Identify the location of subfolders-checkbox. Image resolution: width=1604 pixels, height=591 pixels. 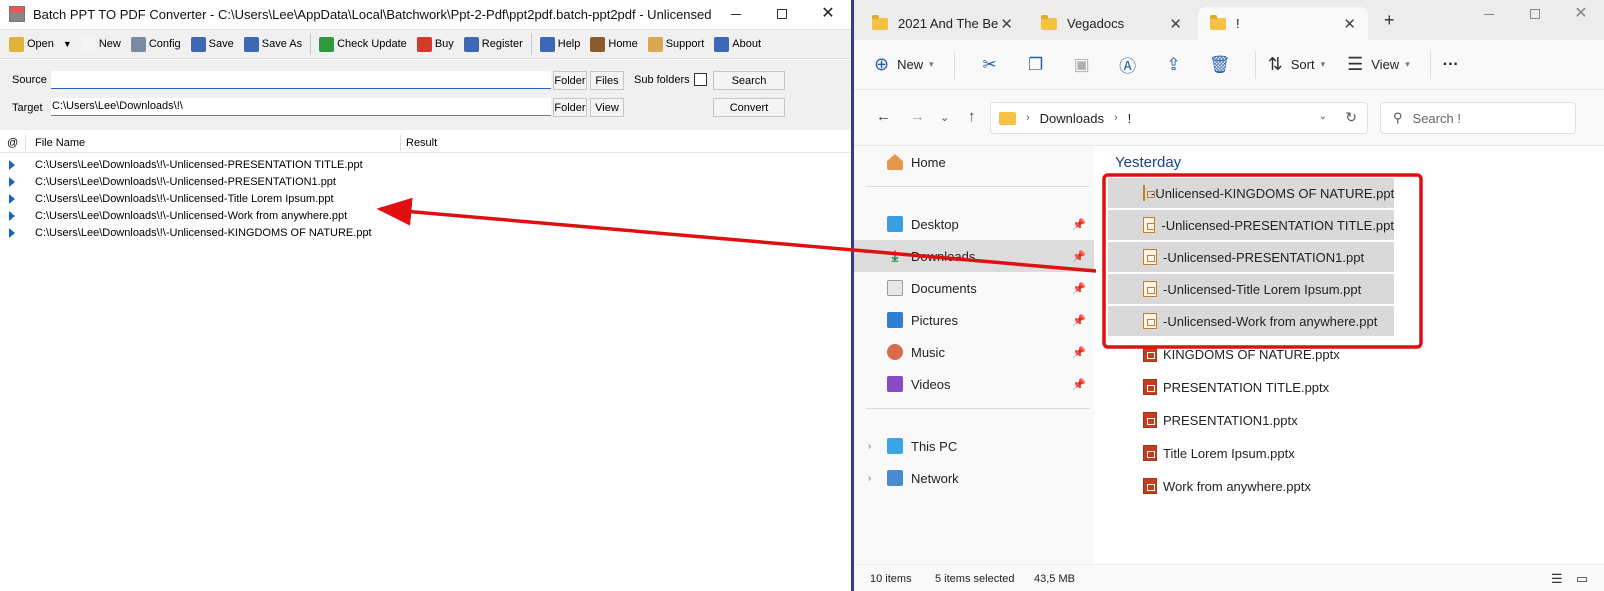
(700, 79).